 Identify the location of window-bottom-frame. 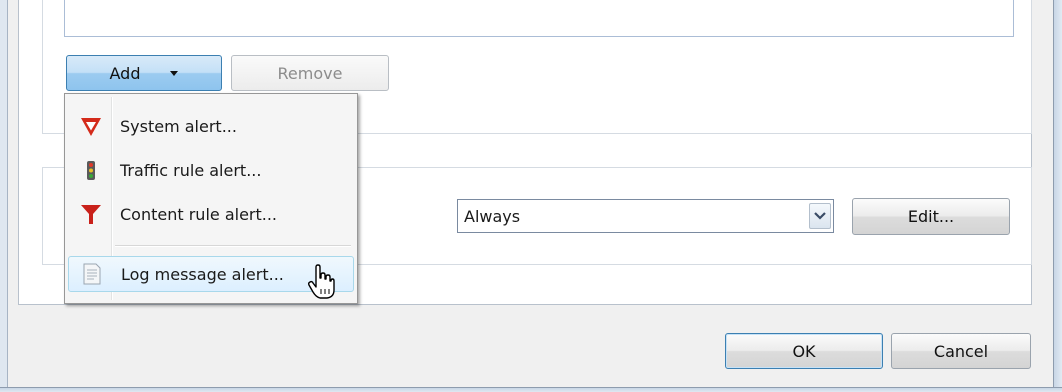
(531, 389).